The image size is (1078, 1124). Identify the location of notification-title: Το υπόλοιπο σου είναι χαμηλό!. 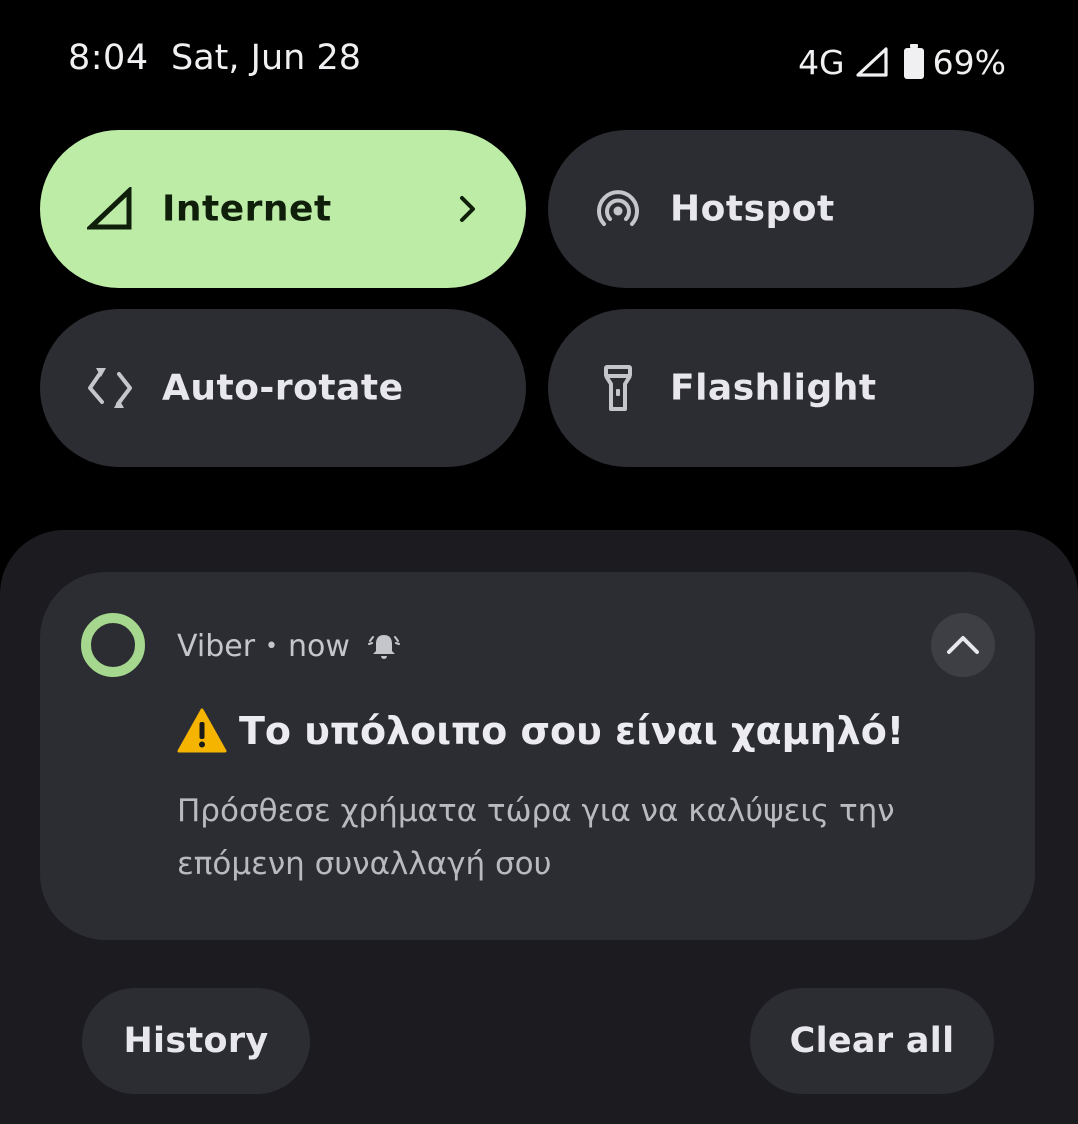
(540, 731).